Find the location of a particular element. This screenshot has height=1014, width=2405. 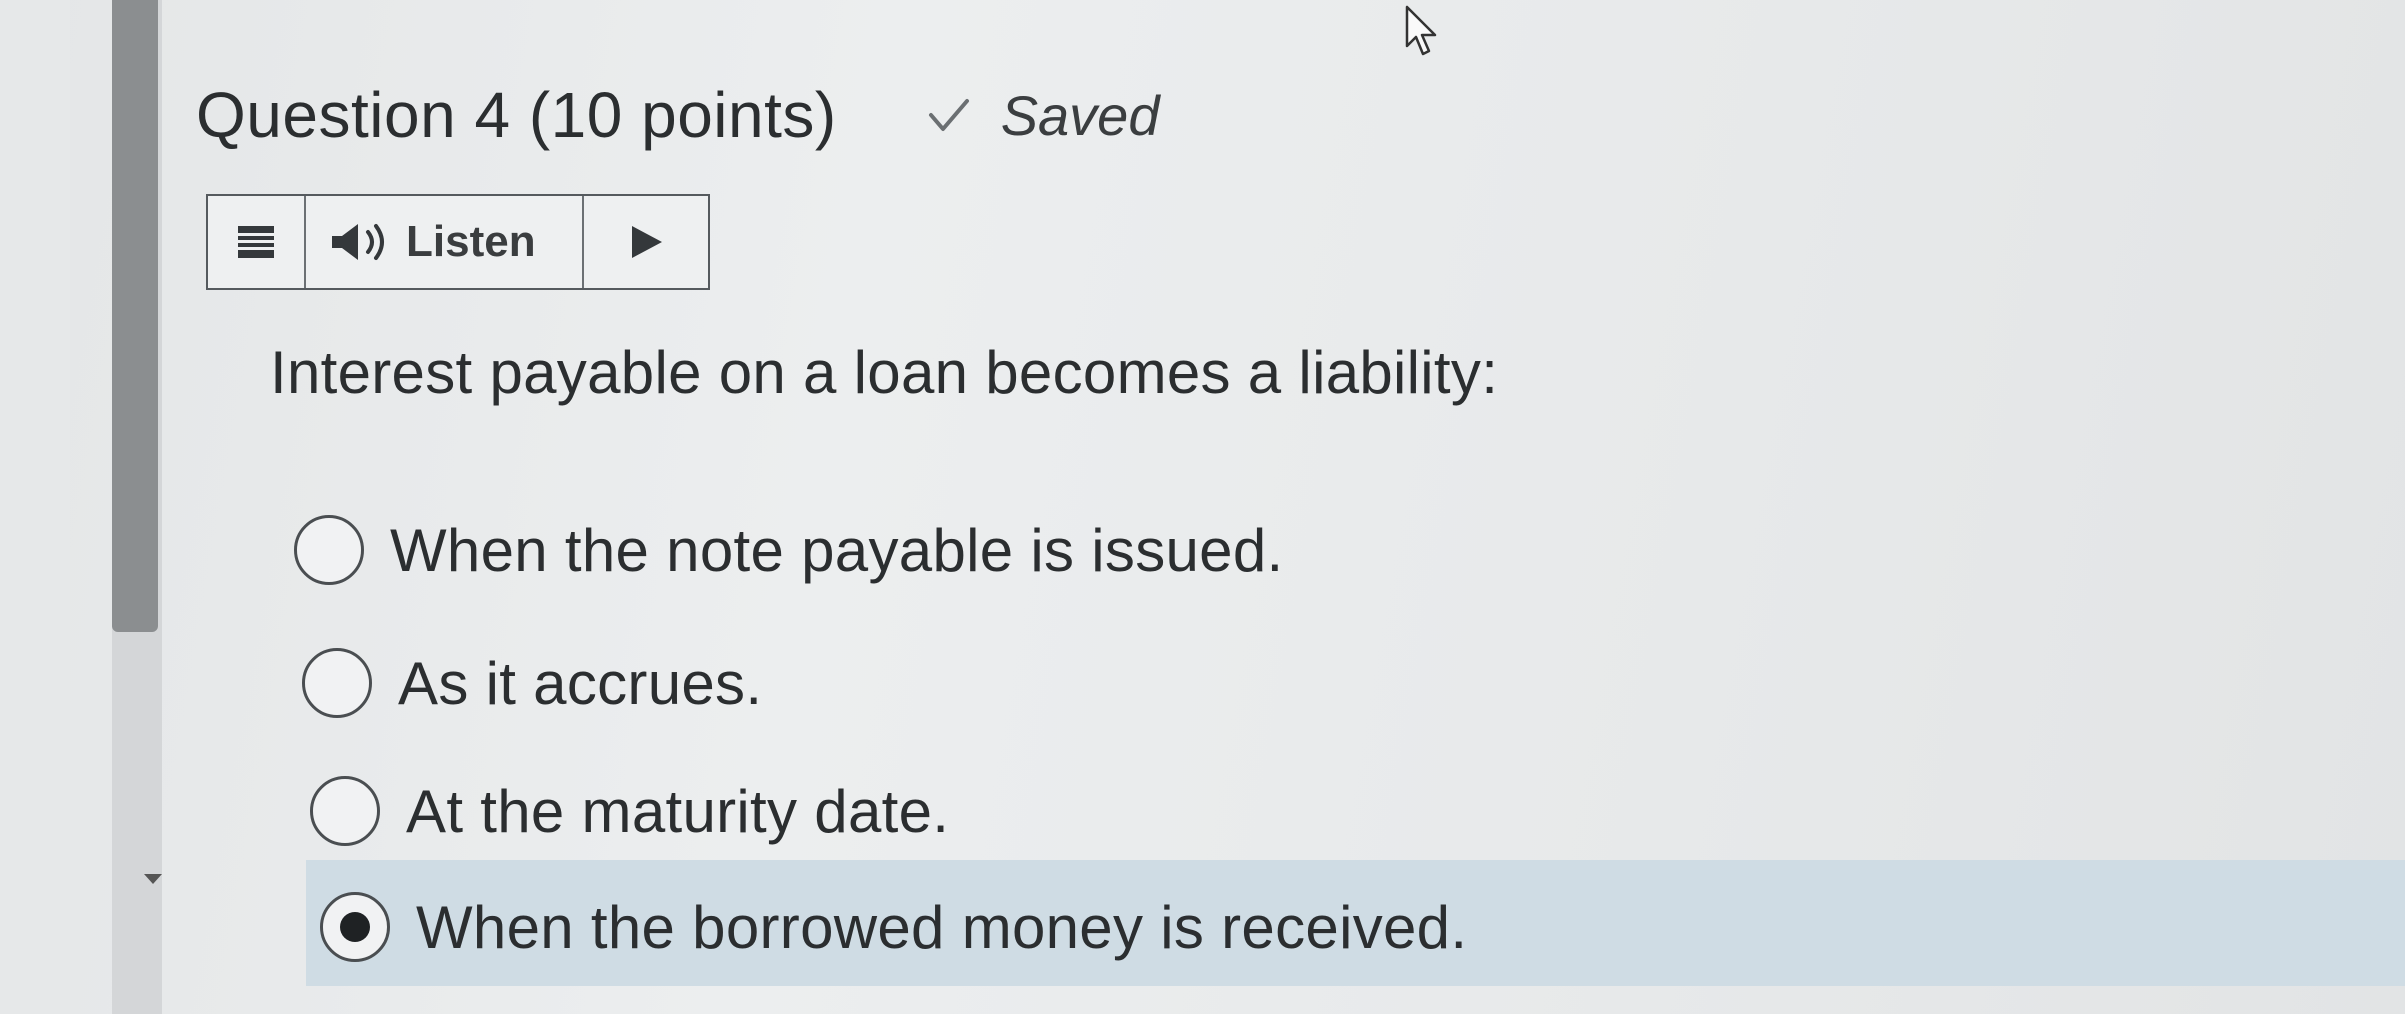

speaker-icon is located at coordinates (358, 242).